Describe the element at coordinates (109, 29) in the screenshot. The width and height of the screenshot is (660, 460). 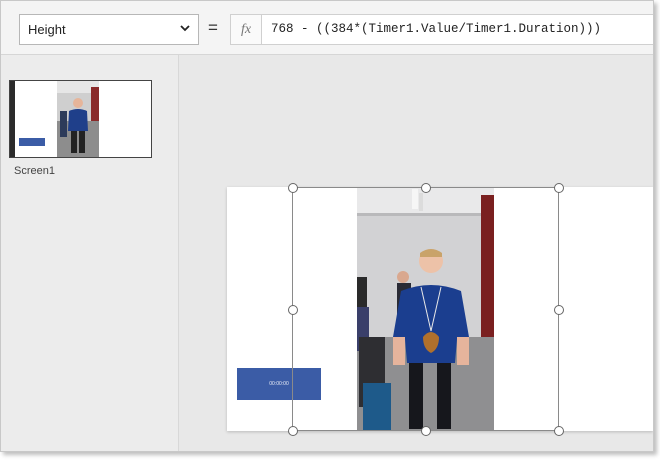
I see `property-dropdown: Height` at that location.